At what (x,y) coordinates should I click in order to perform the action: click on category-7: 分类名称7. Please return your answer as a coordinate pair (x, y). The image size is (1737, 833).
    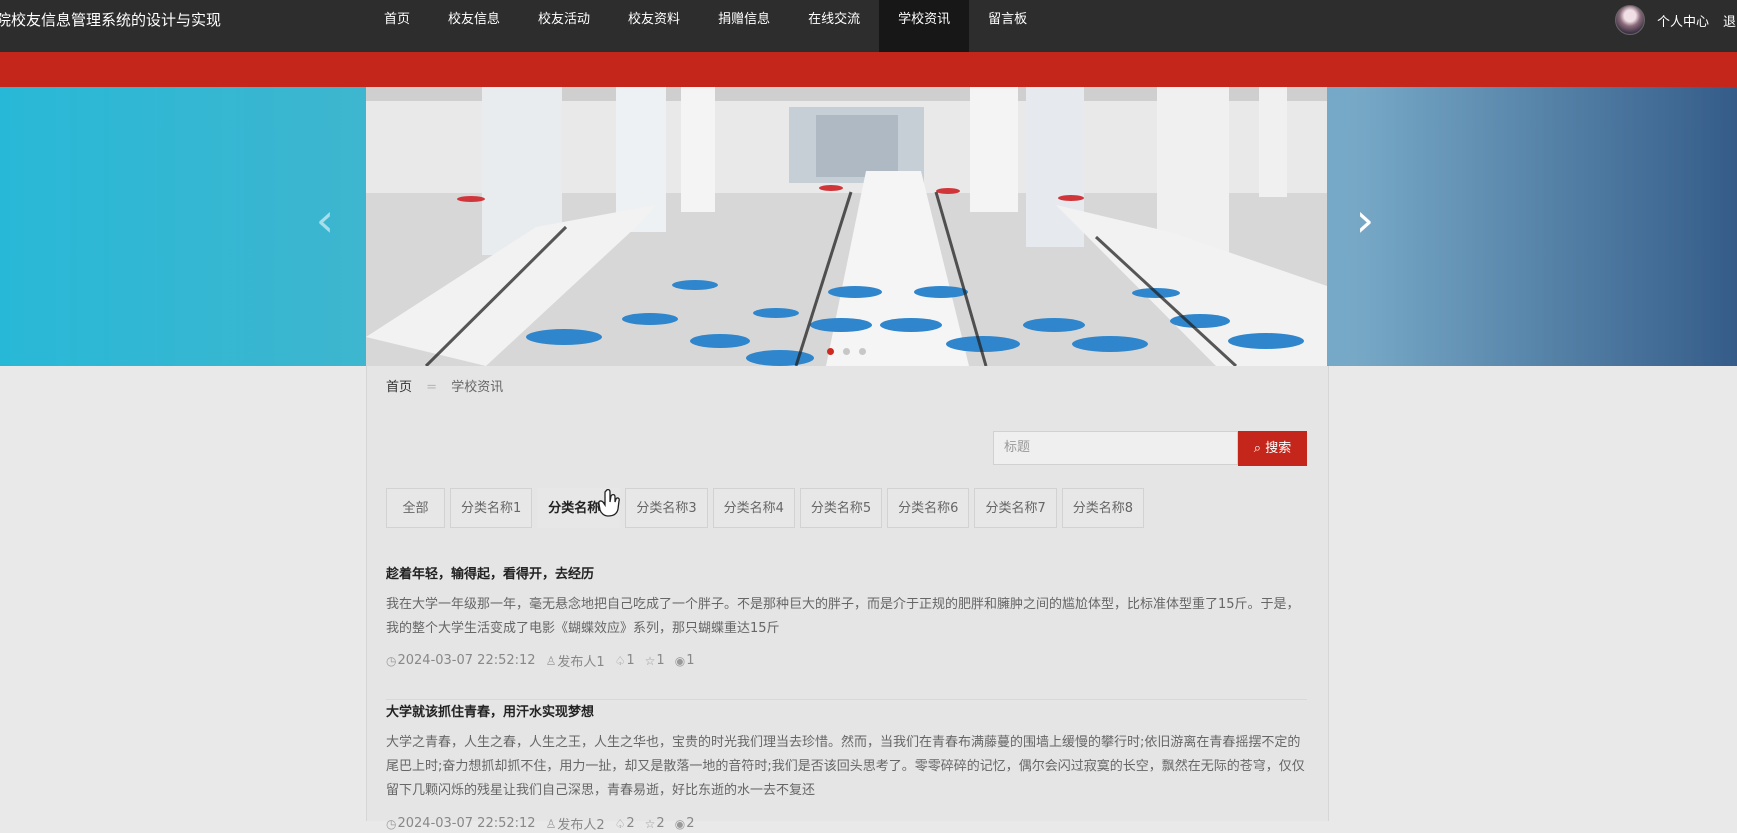
    Looking at the image, I should click on (1015, 508).